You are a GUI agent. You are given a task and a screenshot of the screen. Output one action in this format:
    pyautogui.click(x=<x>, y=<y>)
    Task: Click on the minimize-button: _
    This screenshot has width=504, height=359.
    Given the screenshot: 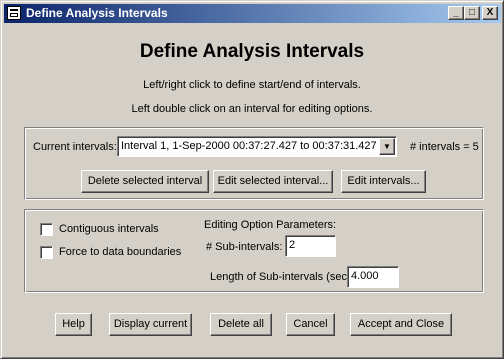 What is the action you would take?
    pyautogui.click(x=456, y=13)
    